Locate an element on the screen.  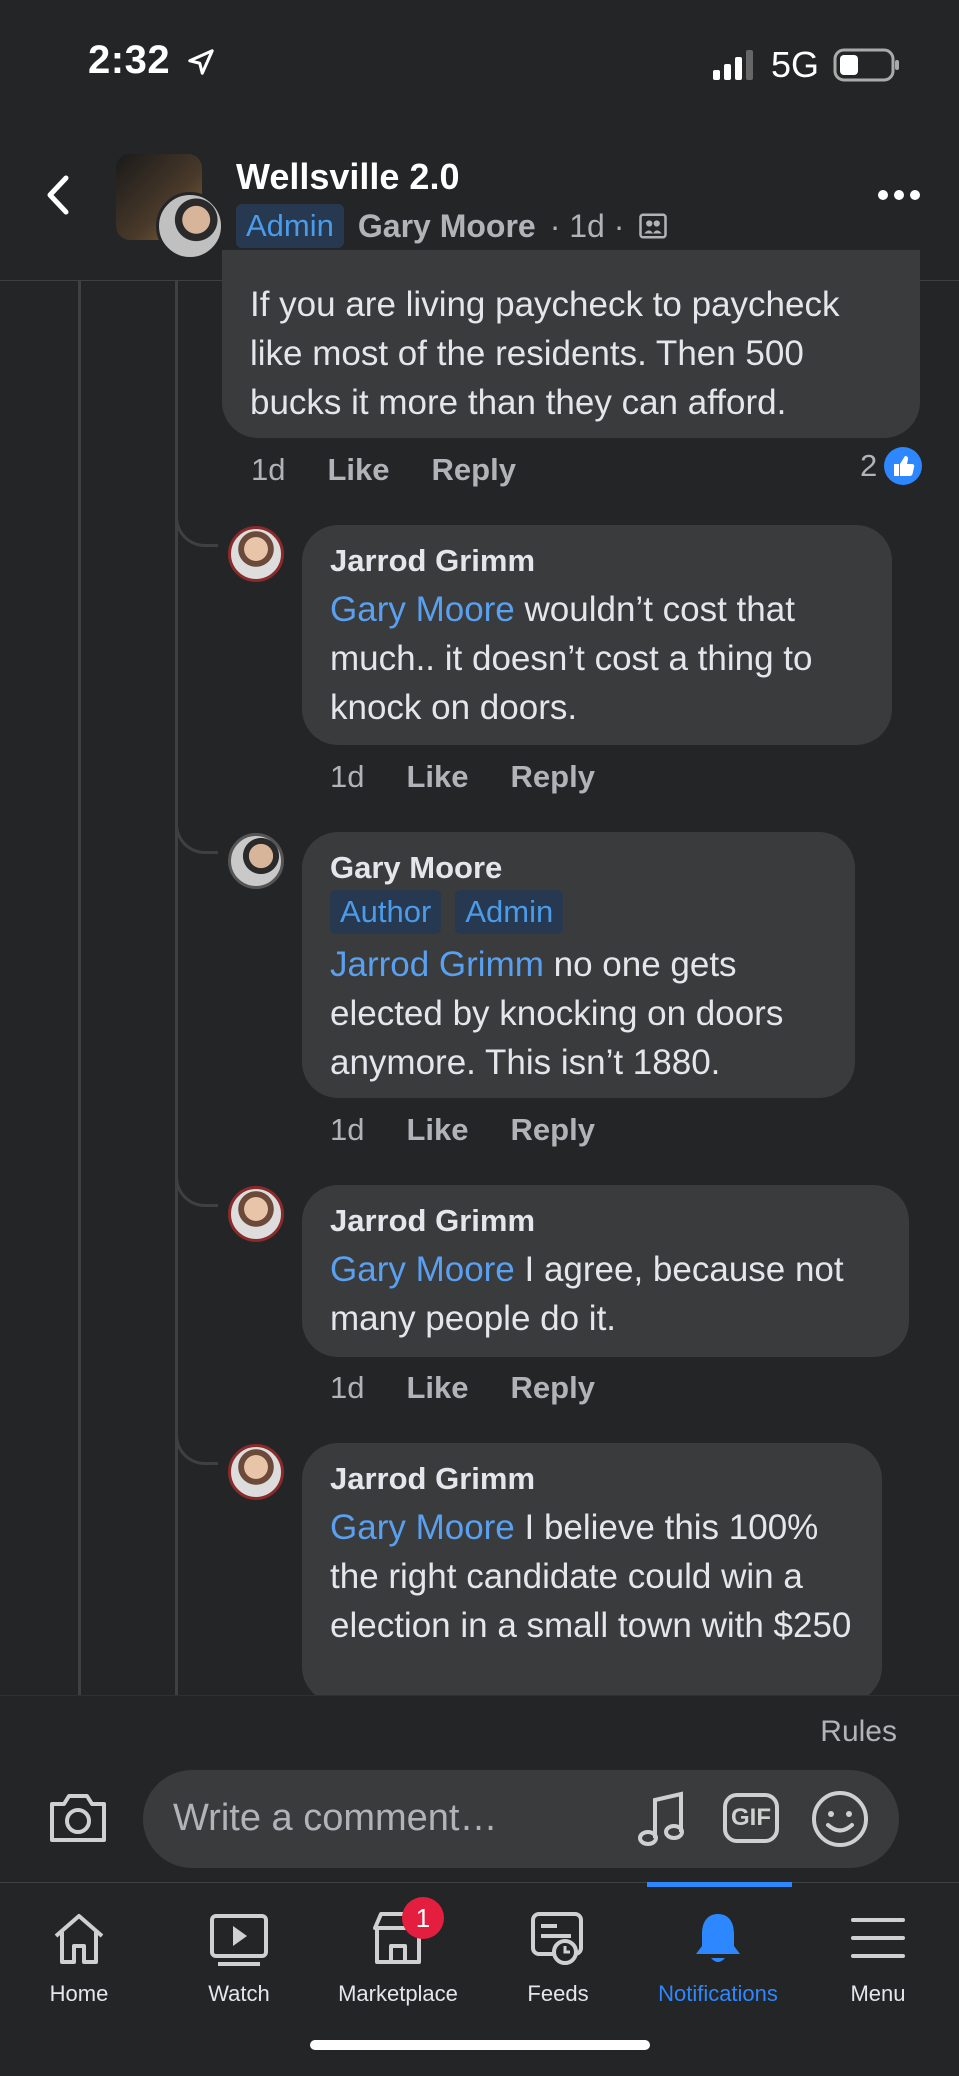
watch-icon is located at coordinates (239, 1940).